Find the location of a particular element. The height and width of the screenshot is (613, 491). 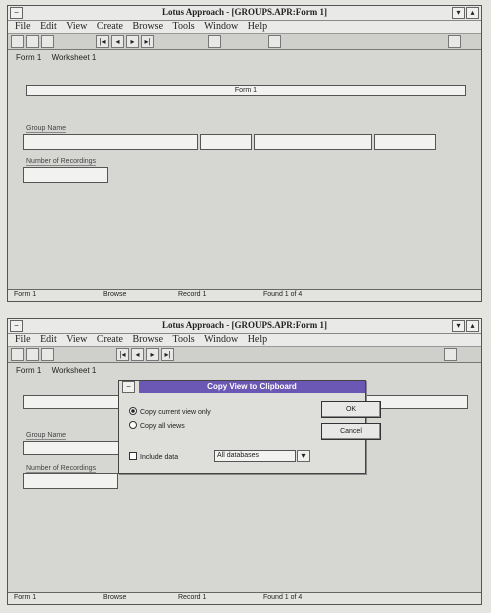

dialog-title: Copy View to Clipboard is located at coordinates (252, 387).